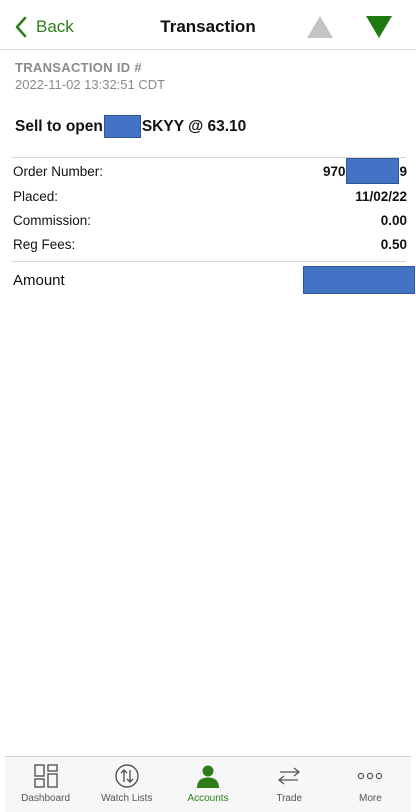 The width and height of the screenshot is (416, 812). I want to click on detail-row-order-number: Order Number: 970 9, so click(210, 171).